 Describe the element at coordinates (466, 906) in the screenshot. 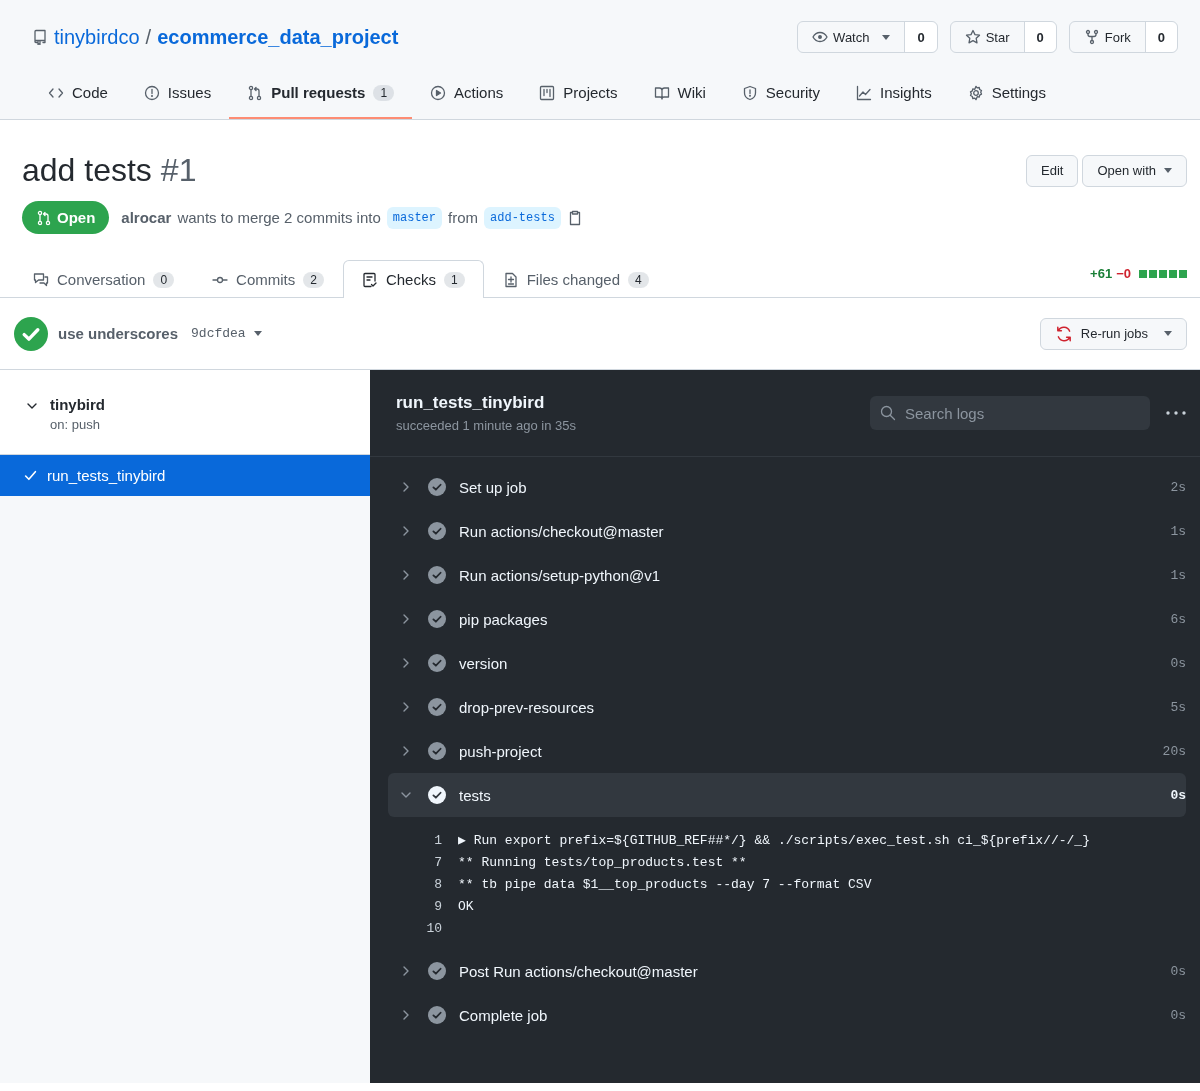

I see `log-line: OK` at that location.